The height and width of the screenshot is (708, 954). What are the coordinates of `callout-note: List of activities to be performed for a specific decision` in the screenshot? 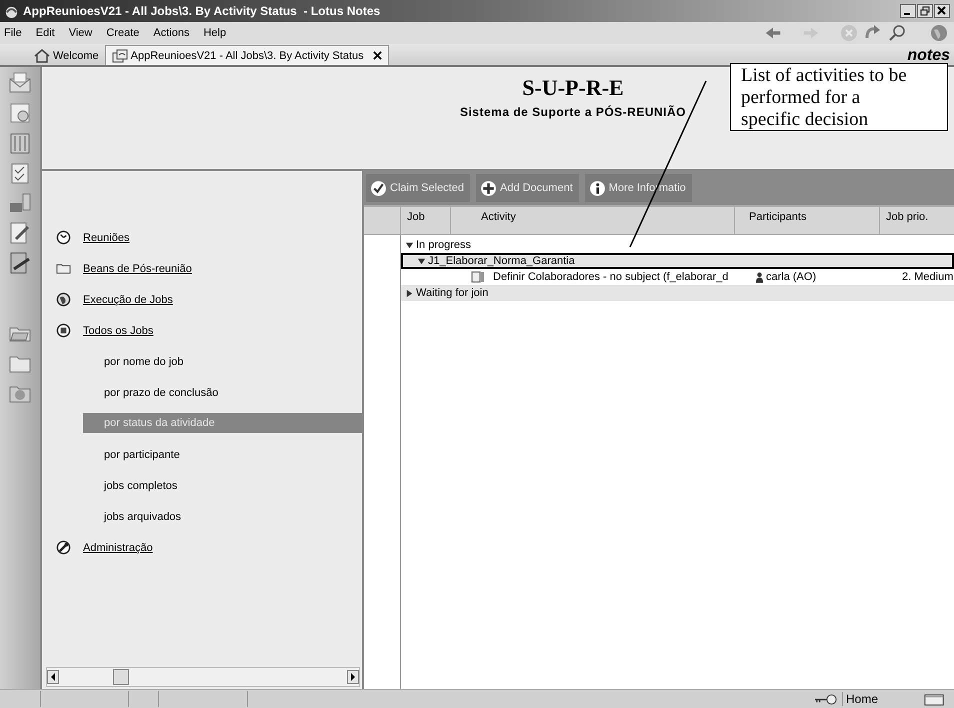 It's located at (839, 97).